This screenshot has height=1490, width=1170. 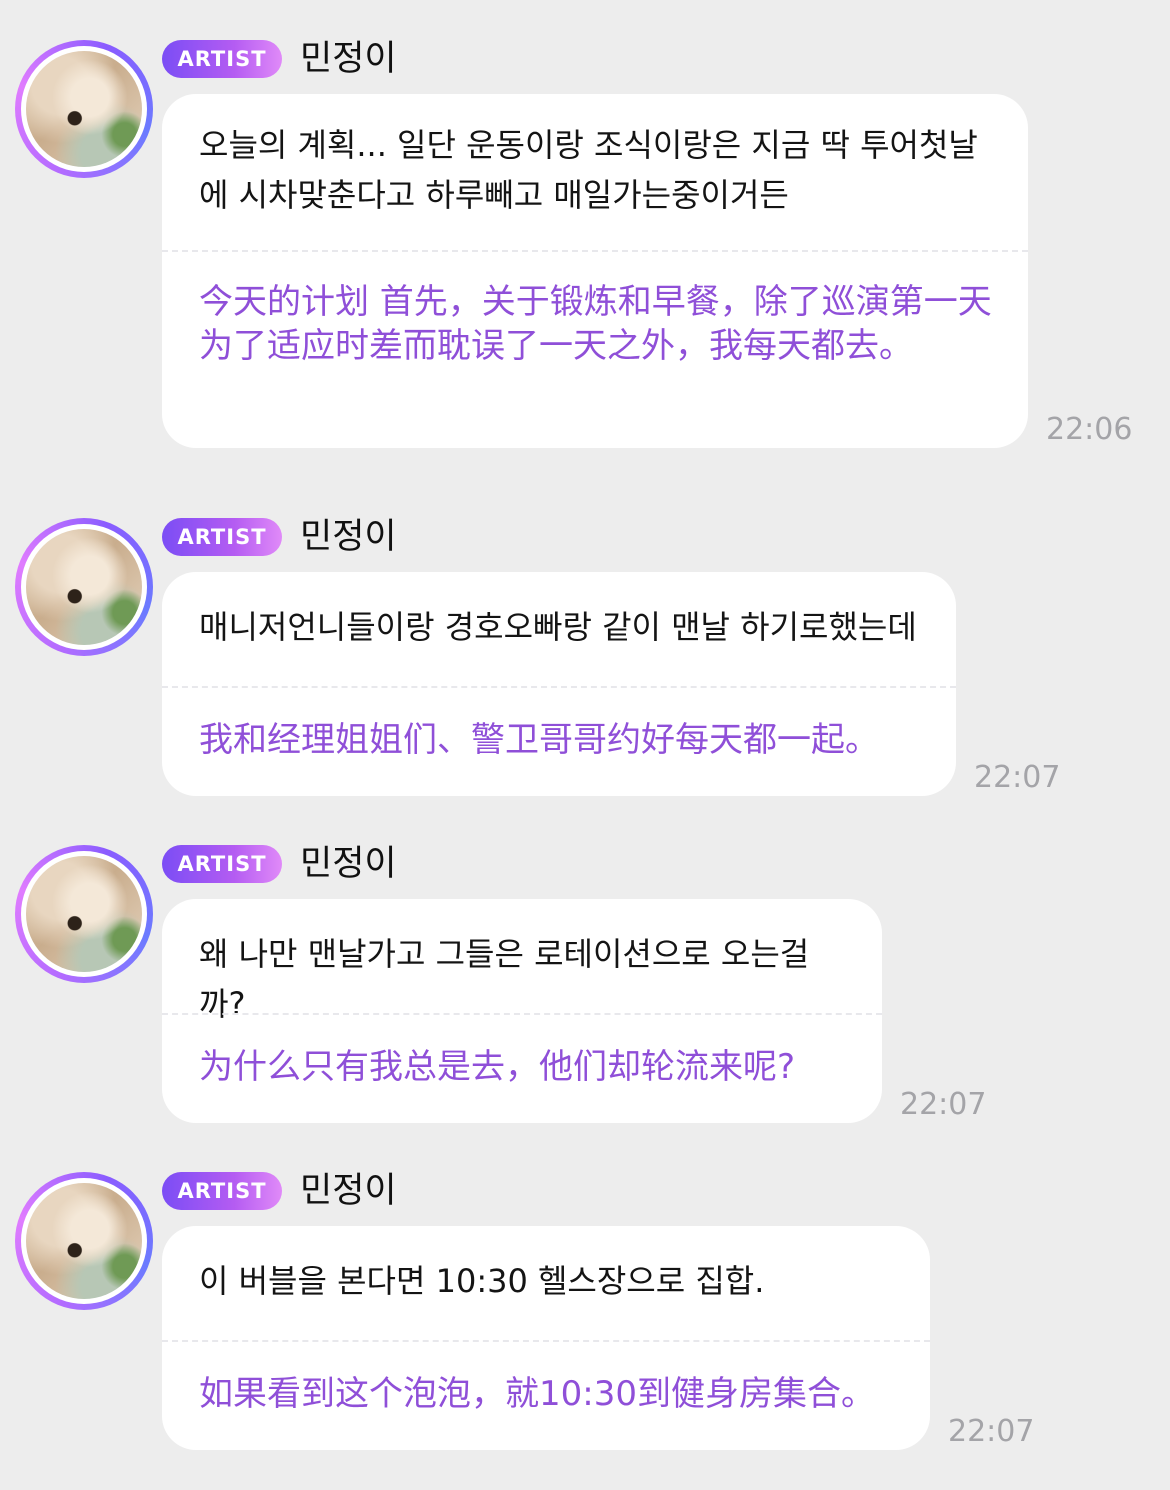 What do you see at coordinates (1089, 429) in the screenshot?
I see `message-time: 22:06` at bounding box center [1089, 429].